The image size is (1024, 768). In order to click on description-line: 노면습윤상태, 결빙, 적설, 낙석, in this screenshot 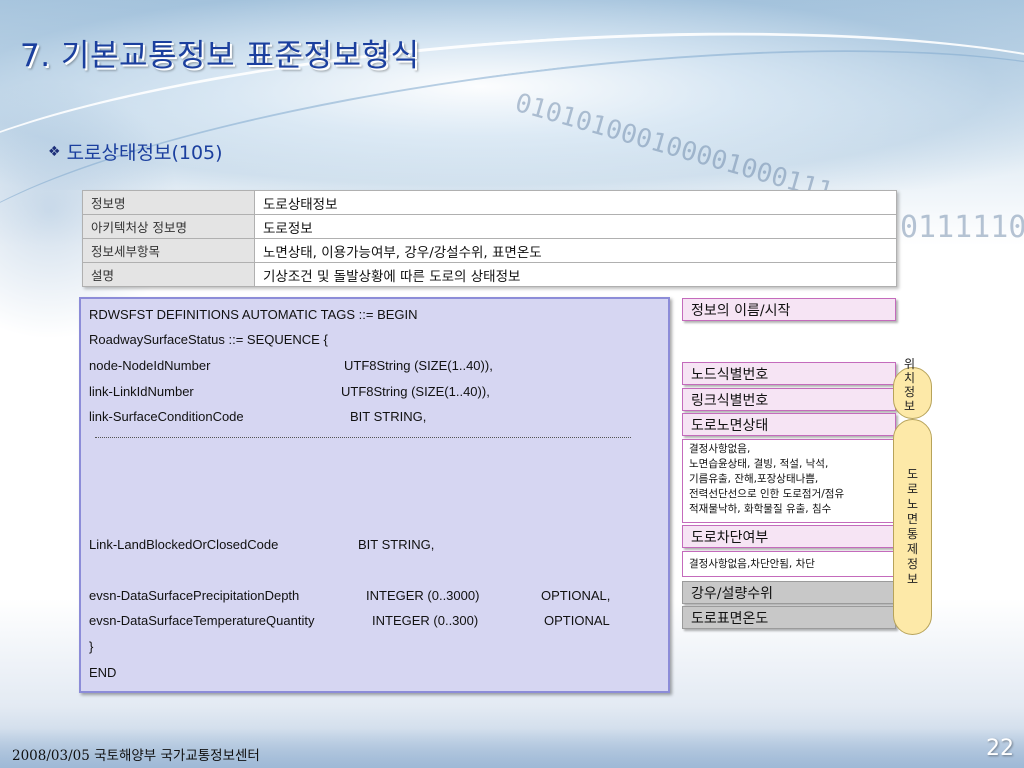, I will do `click(759, 464)`.